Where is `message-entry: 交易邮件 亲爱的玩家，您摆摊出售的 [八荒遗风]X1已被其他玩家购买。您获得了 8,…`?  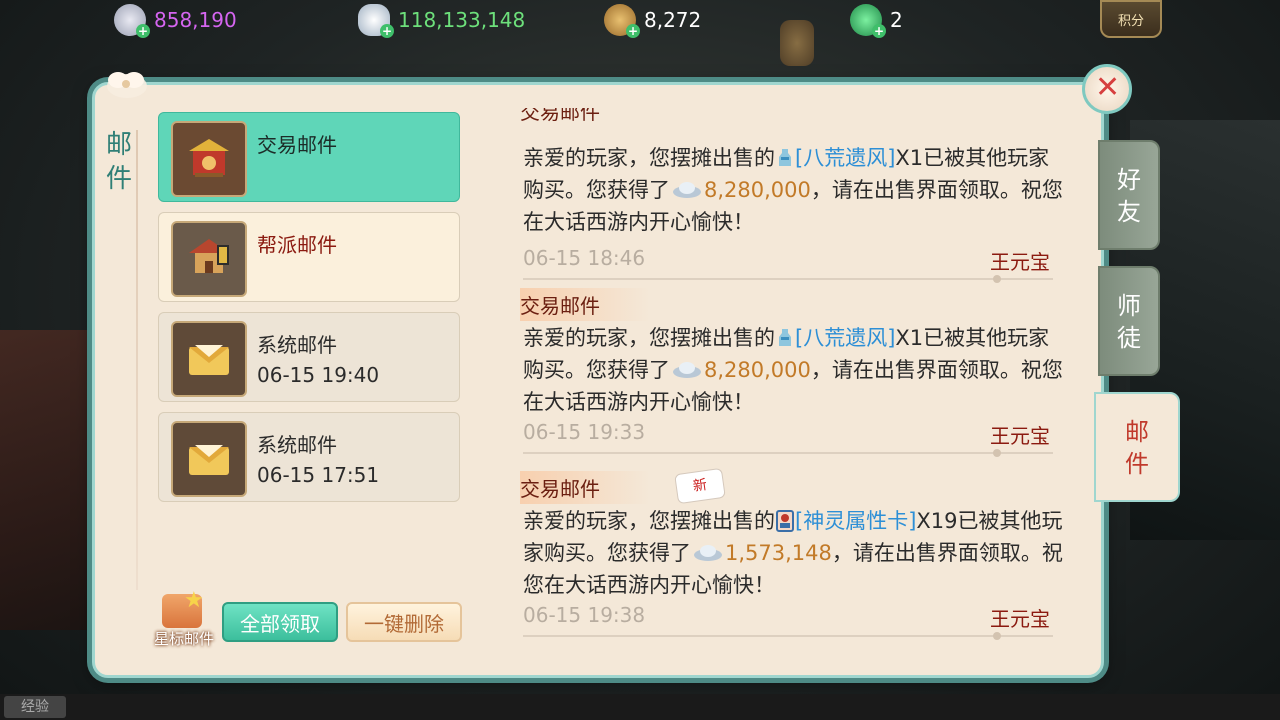
message-entry: 交易邮件 亲爱的玩家，您摆摊出售的 [八荒遗风]X1已被其他玩家购买。您获得了 8,… is located at coordinates (781, 373).